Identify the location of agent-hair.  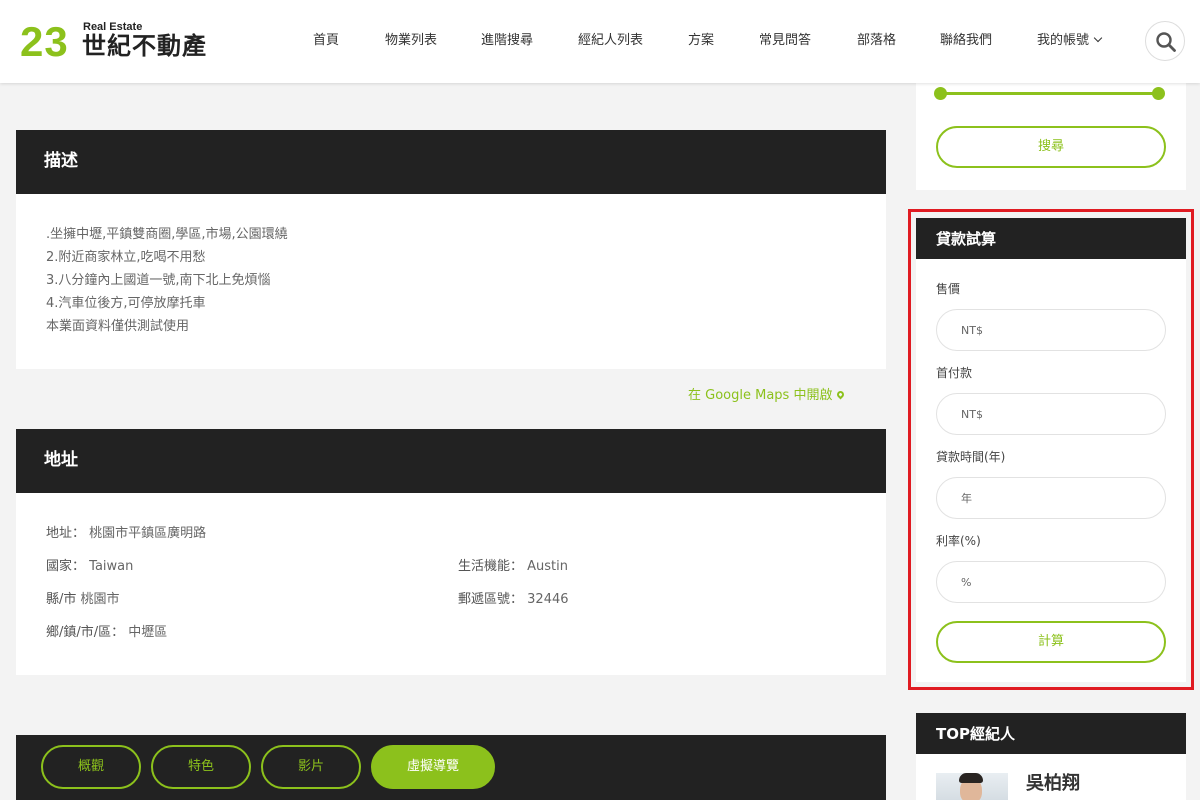
(971, 778).